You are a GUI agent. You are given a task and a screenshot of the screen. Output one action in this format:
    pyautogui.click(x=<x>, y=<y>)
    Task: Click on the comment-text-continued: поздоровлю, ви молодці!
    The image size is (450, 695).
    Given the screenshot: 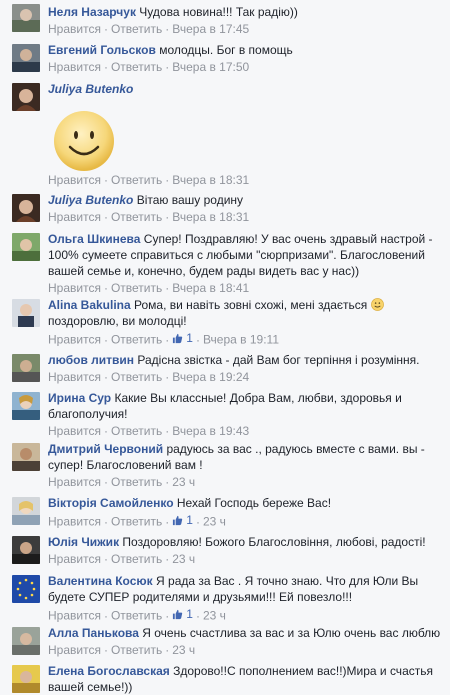 What is the action you would take?
    pyautogui.click(x=117, y=321)
    